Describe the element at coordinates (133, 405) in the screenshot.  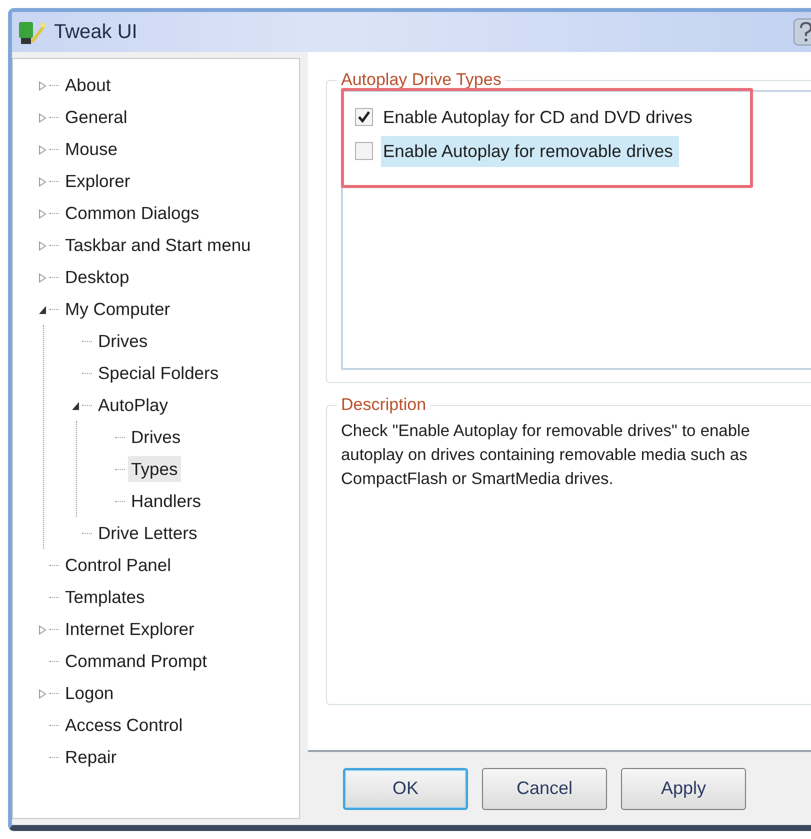
I see `tree-item: AutoPlay` at that location.